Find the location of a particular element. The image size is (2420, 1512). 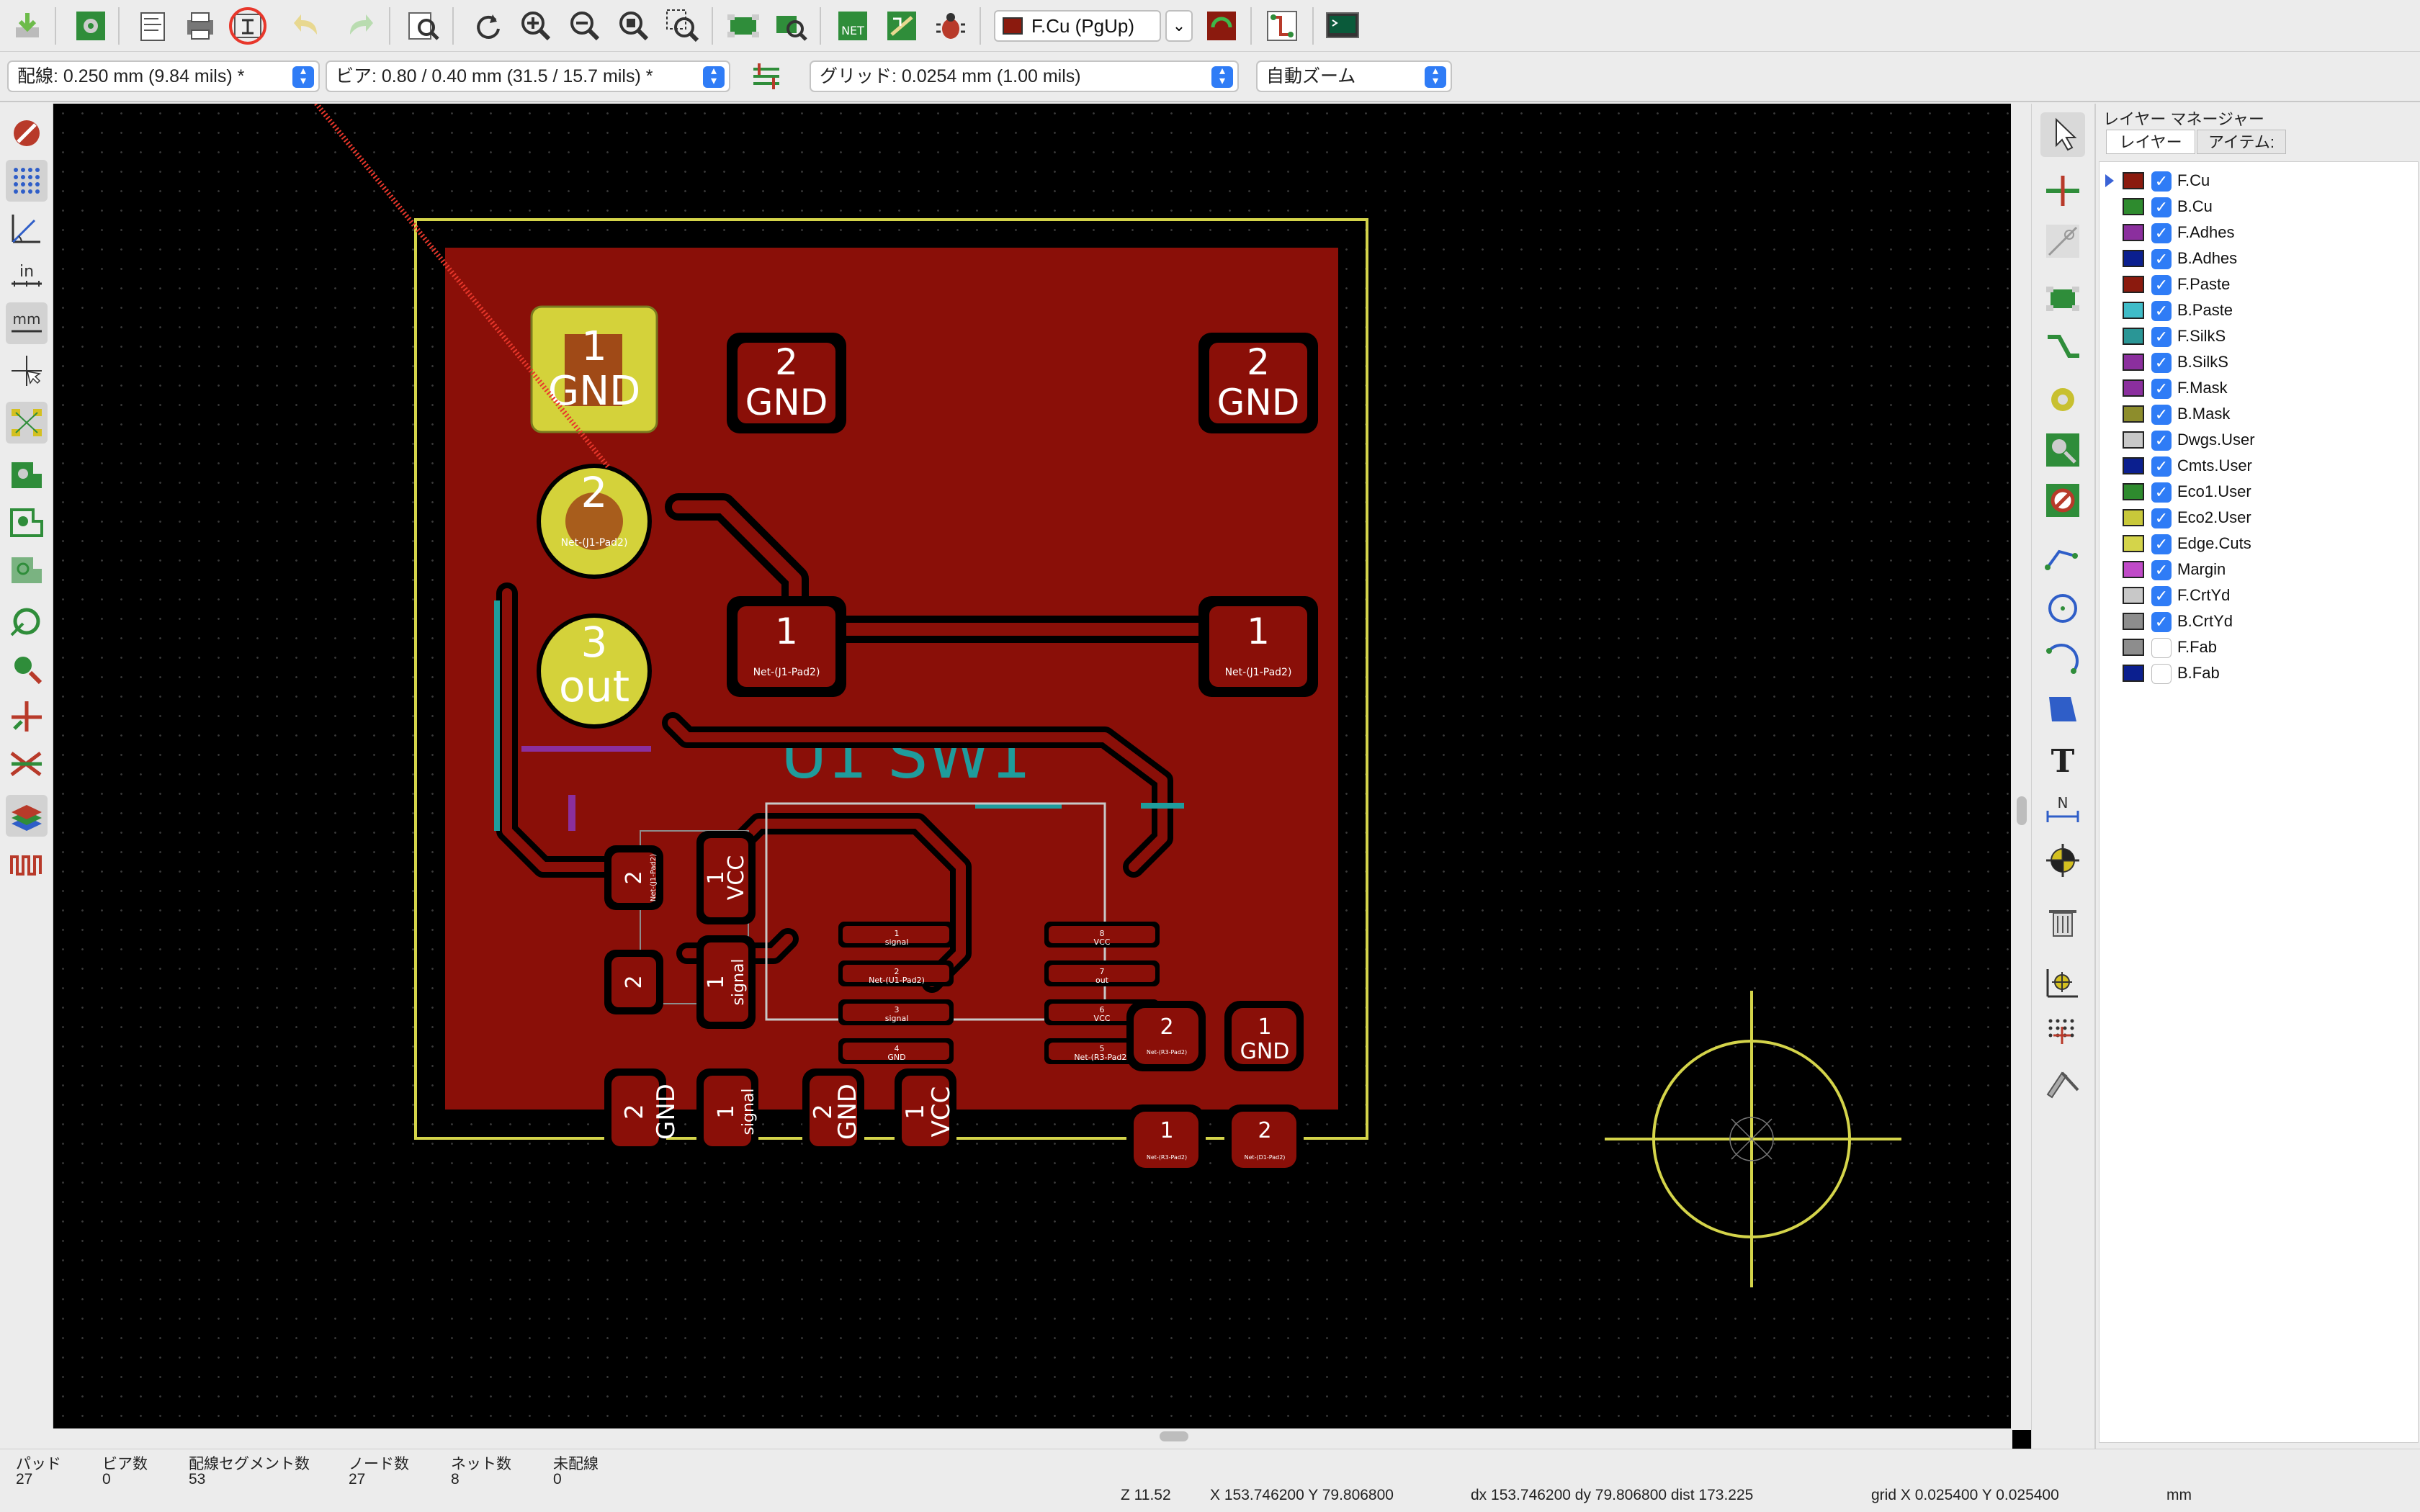

layer-row: ✓ F.CrtYd is located at coordinates (2257, 595).